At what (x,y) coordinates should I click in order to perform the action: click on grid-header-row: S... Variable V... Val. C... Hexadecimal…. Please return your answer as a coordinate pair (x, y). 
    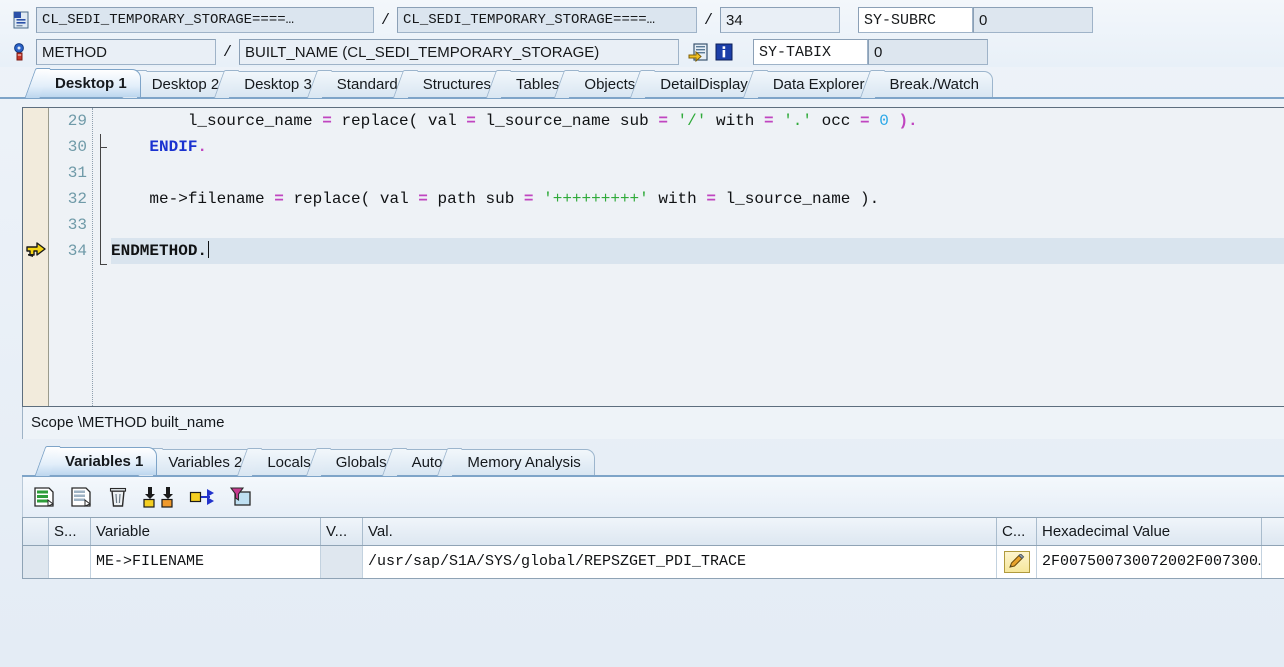
    Looking at the image, I should click on (653, 532).